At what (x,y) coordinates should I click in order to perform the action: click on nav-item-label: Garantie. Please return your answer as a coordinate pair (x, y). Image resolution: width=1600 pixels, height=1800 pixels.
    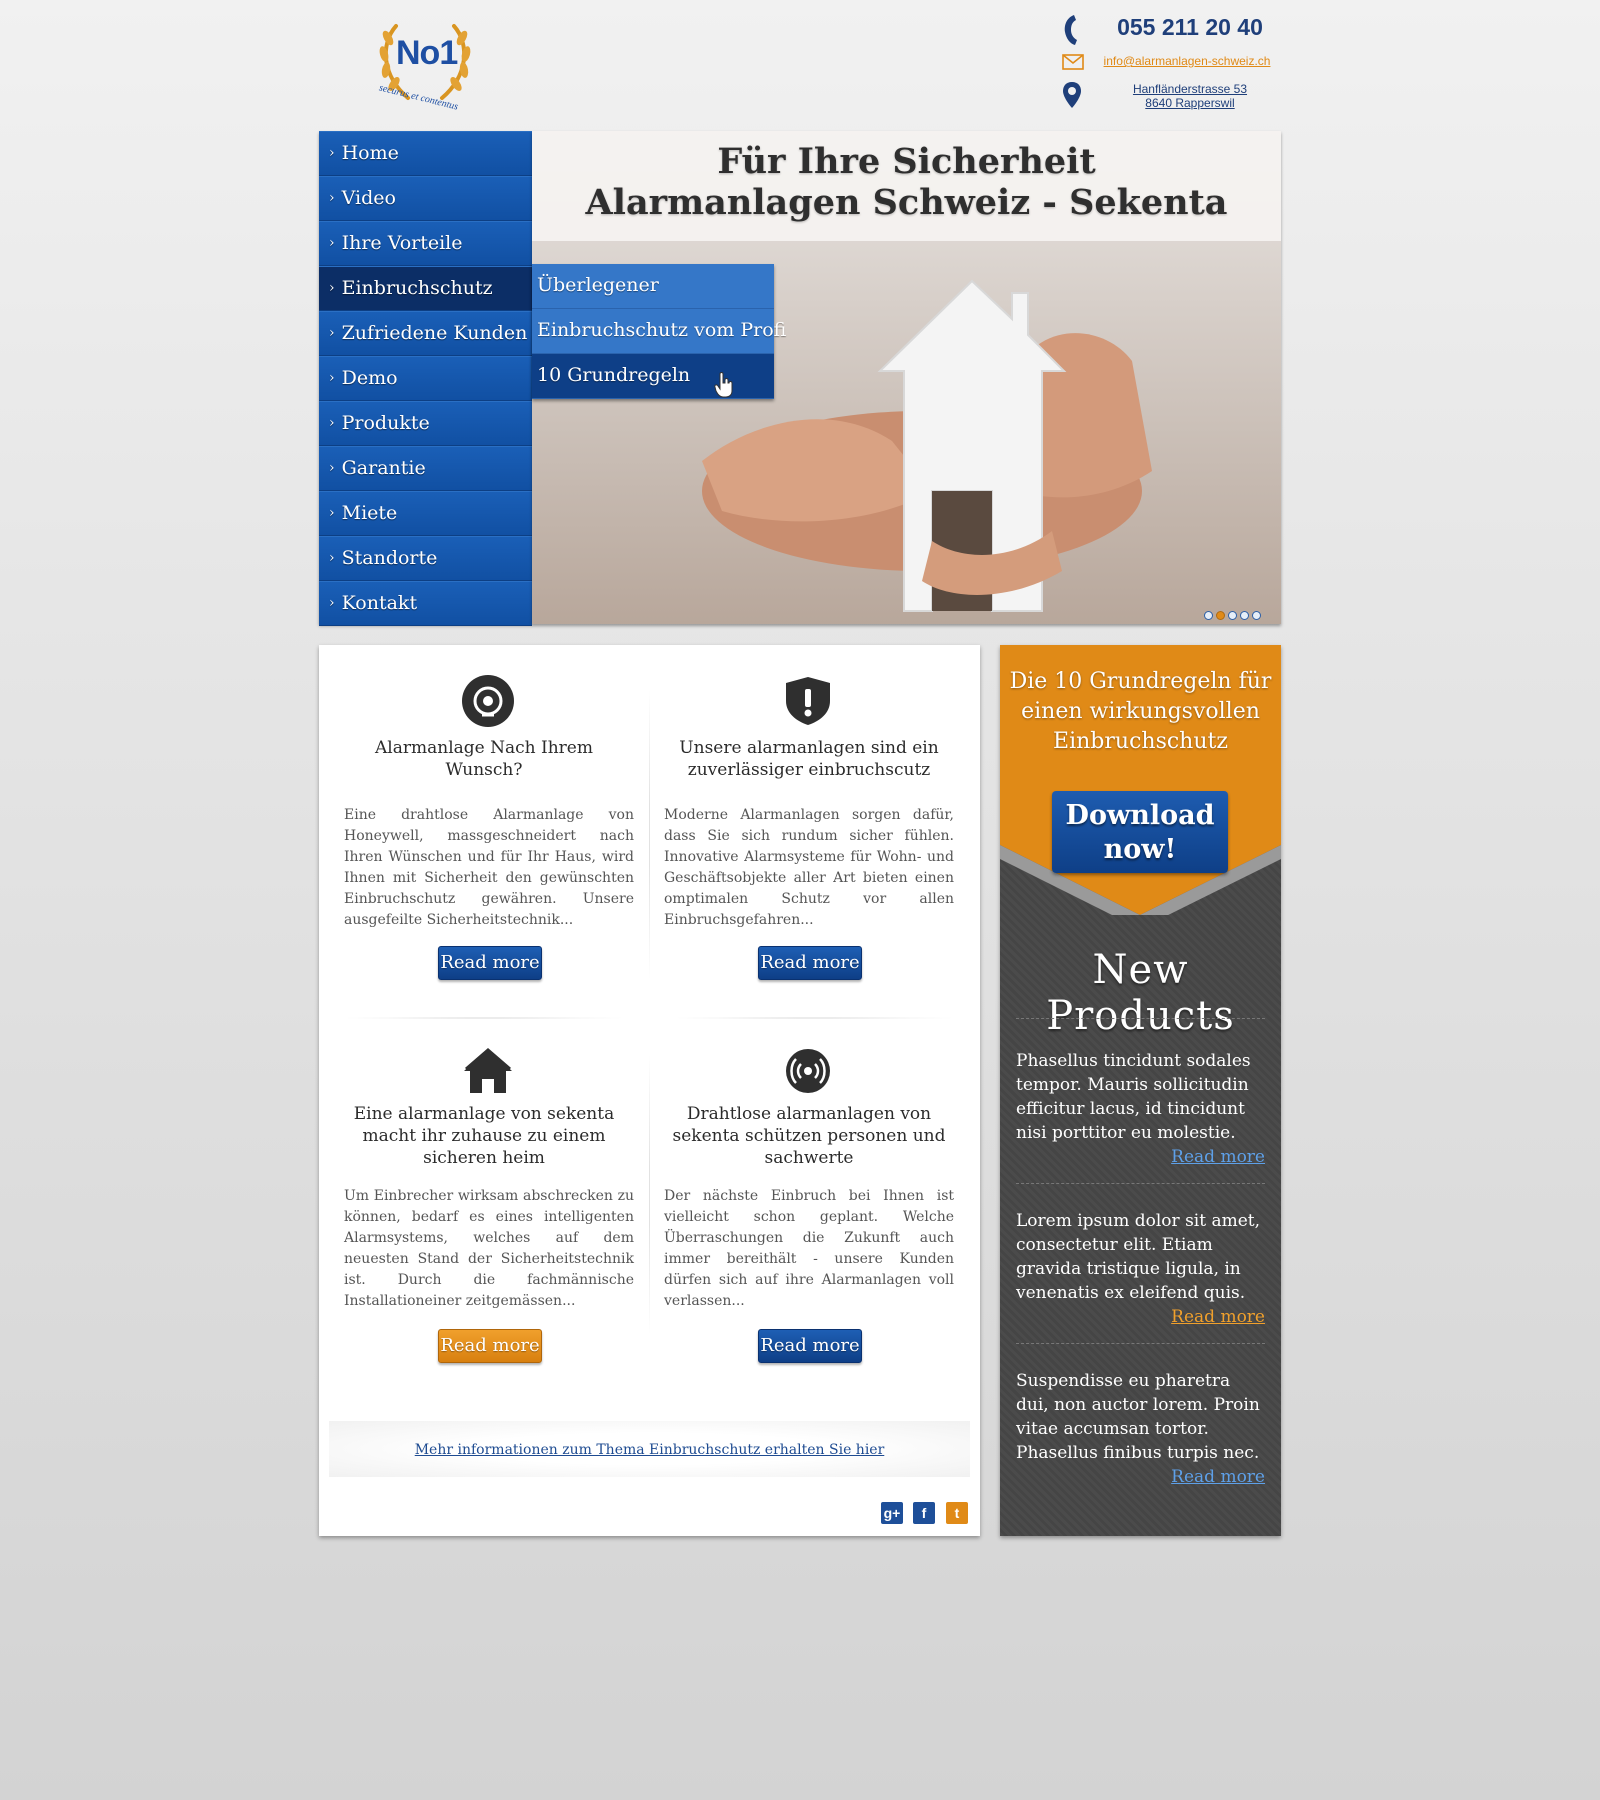
    Looking at the image, I should click on (383, 468).